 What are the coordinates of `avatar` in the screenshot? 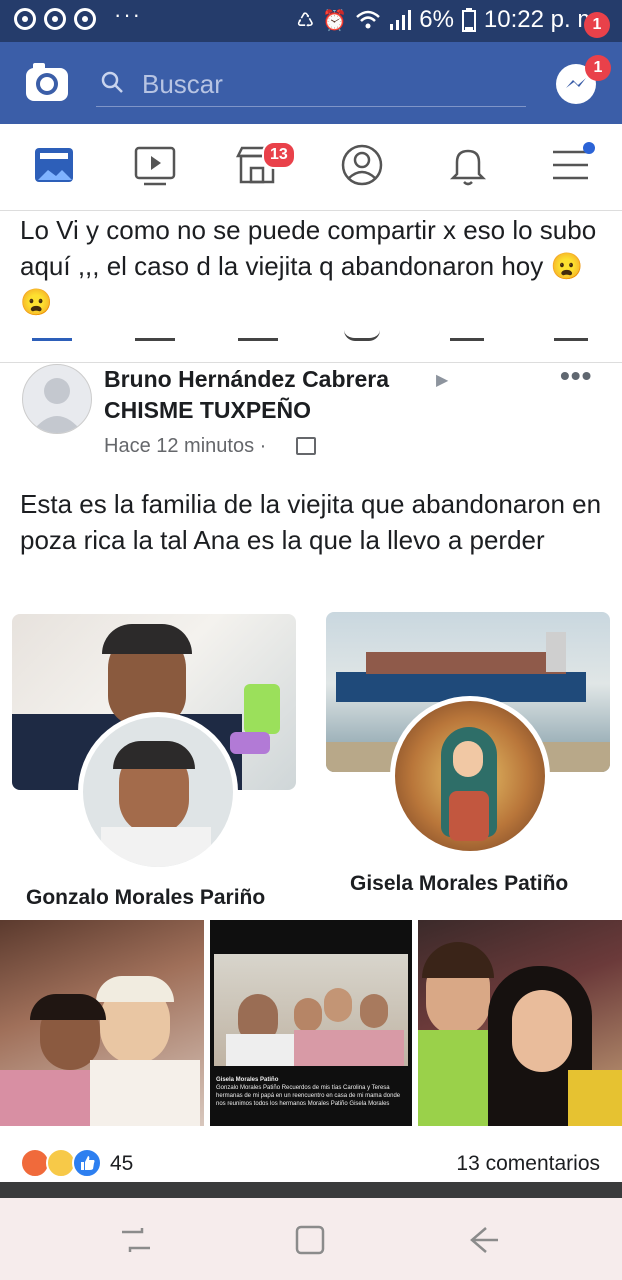 It's located at (57, 399).